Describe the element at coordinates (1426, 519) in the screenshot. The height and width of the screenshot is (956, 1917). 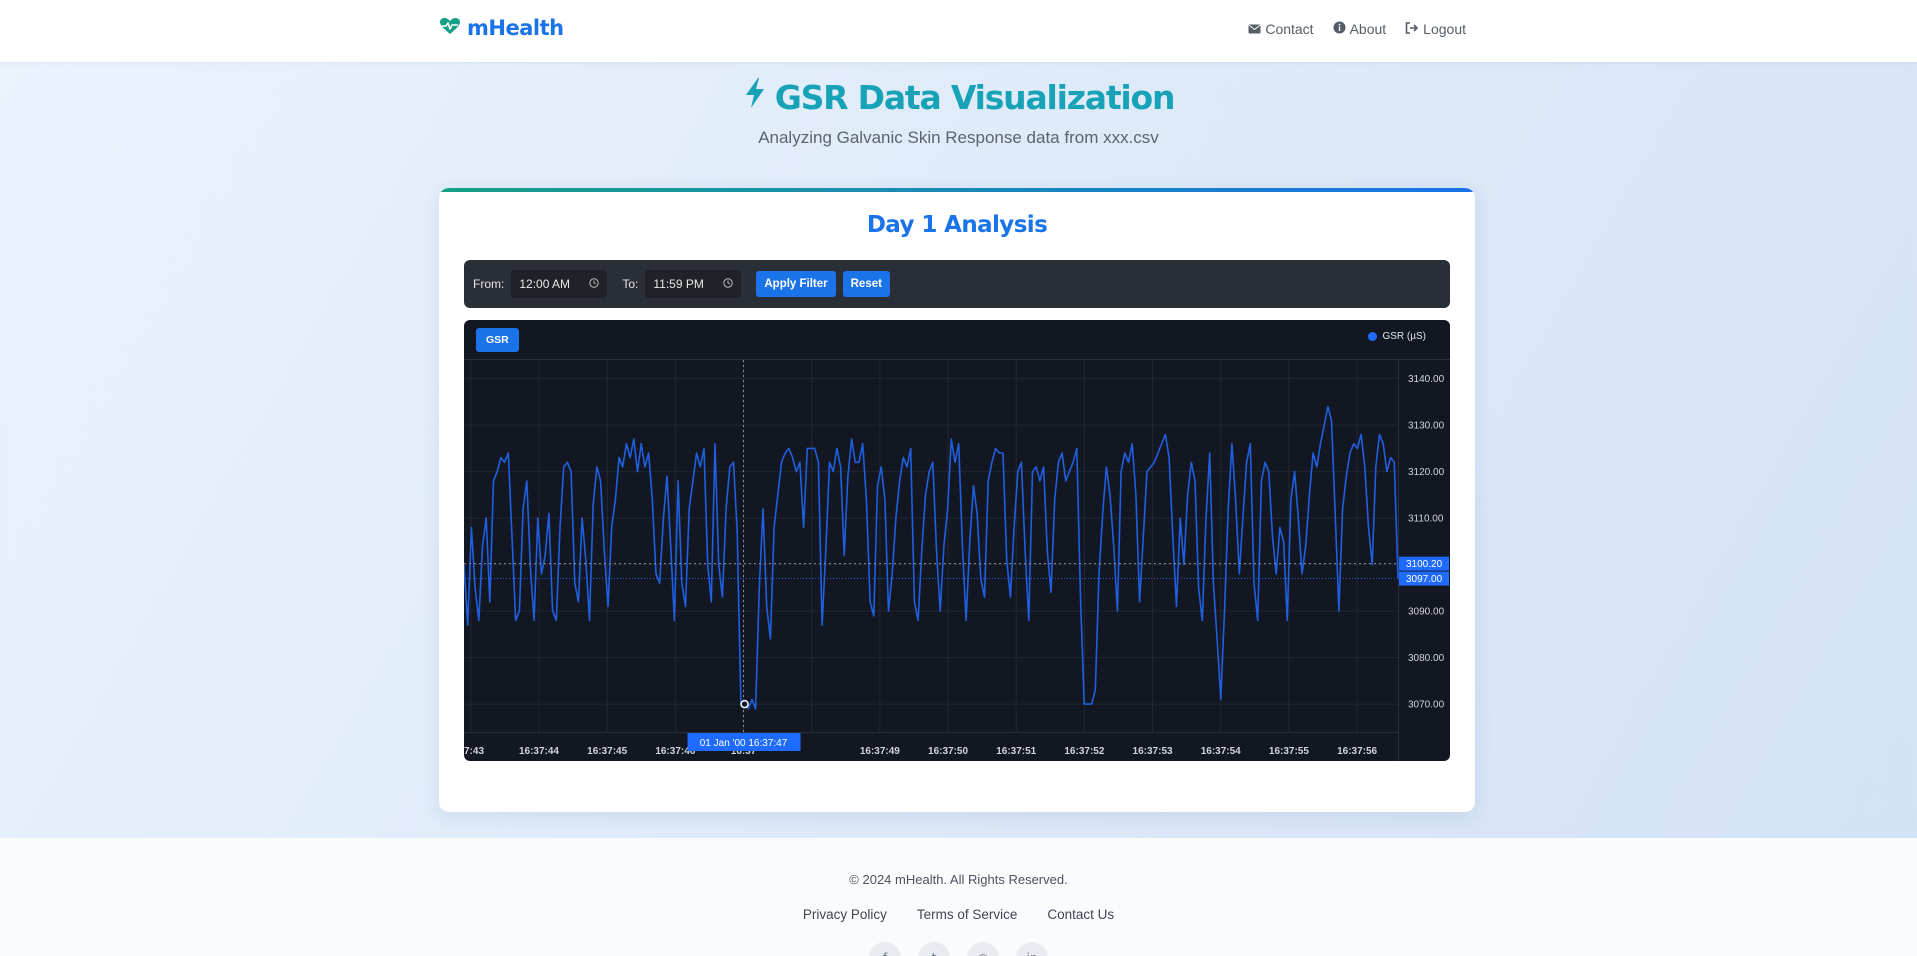
I see `y-tick-label: 3110.00` at that location.